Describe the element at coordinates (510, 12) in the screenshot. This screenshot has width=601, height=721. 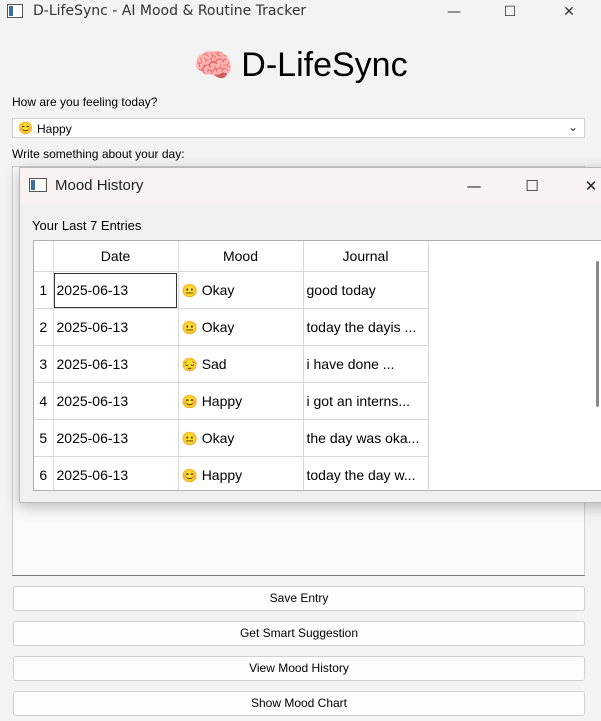
I see `maximize-button: ☐` at that location.